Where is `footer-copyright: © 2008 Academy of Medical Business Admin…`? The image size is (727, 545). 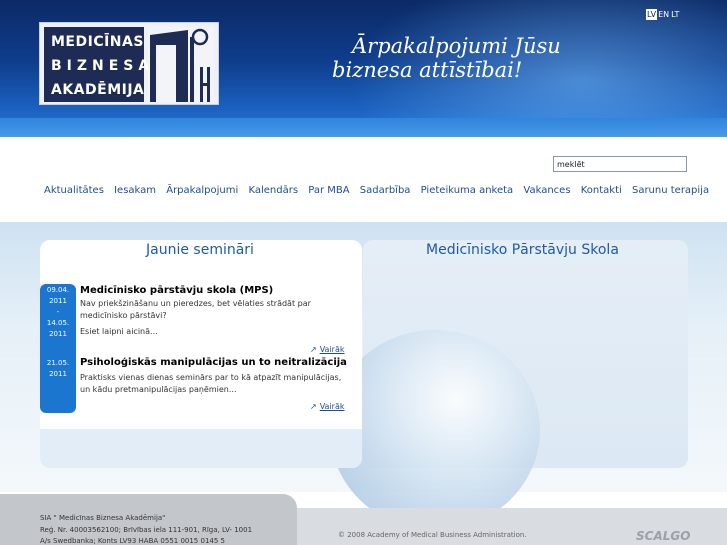 footer-copyright: © 2008 Academy of Medical Business Admin… is located at coordinates (432, 535).